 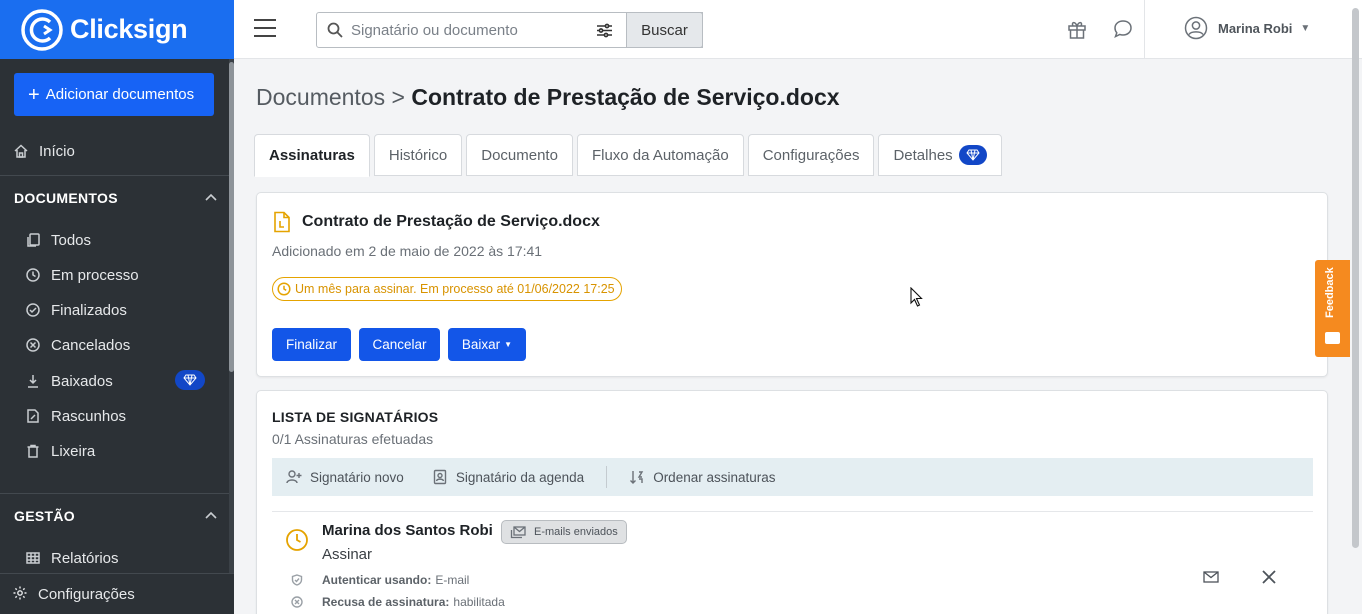 What do you see at coordinates (137, 345) in the screenshot?
I see `sidebar-item-canceled: Cancelados` at bounding box center [137, 345].